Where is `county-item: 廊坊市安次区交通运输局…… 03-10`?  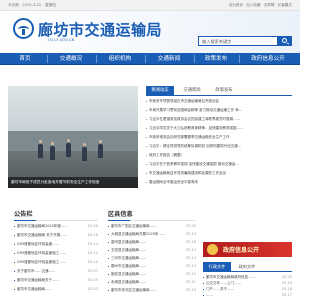 county-item: 廊坊市安次区交通运输局…… 03-10 is located at coordinates (152, 291).